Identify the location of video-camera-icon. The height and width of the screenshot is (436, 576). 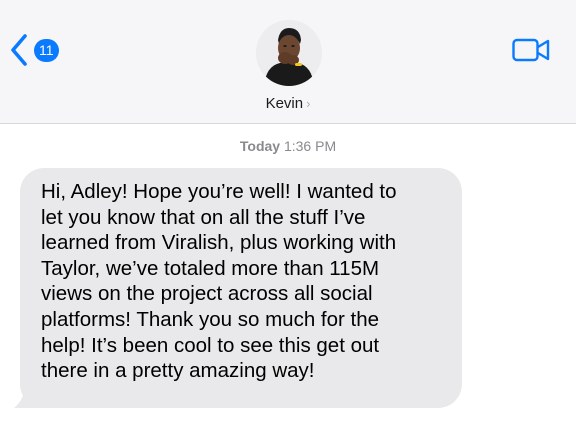
(531, 50).